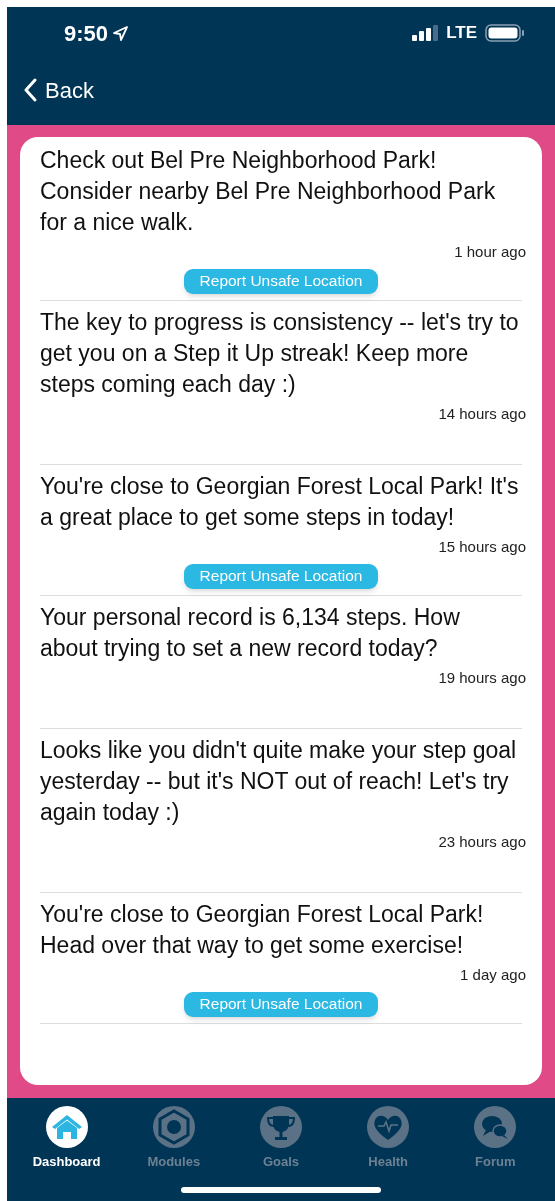  What do you see at coordinates (58, 90) in the screenshot?
I see `back-button: Back` at bounding box center [58, 90].